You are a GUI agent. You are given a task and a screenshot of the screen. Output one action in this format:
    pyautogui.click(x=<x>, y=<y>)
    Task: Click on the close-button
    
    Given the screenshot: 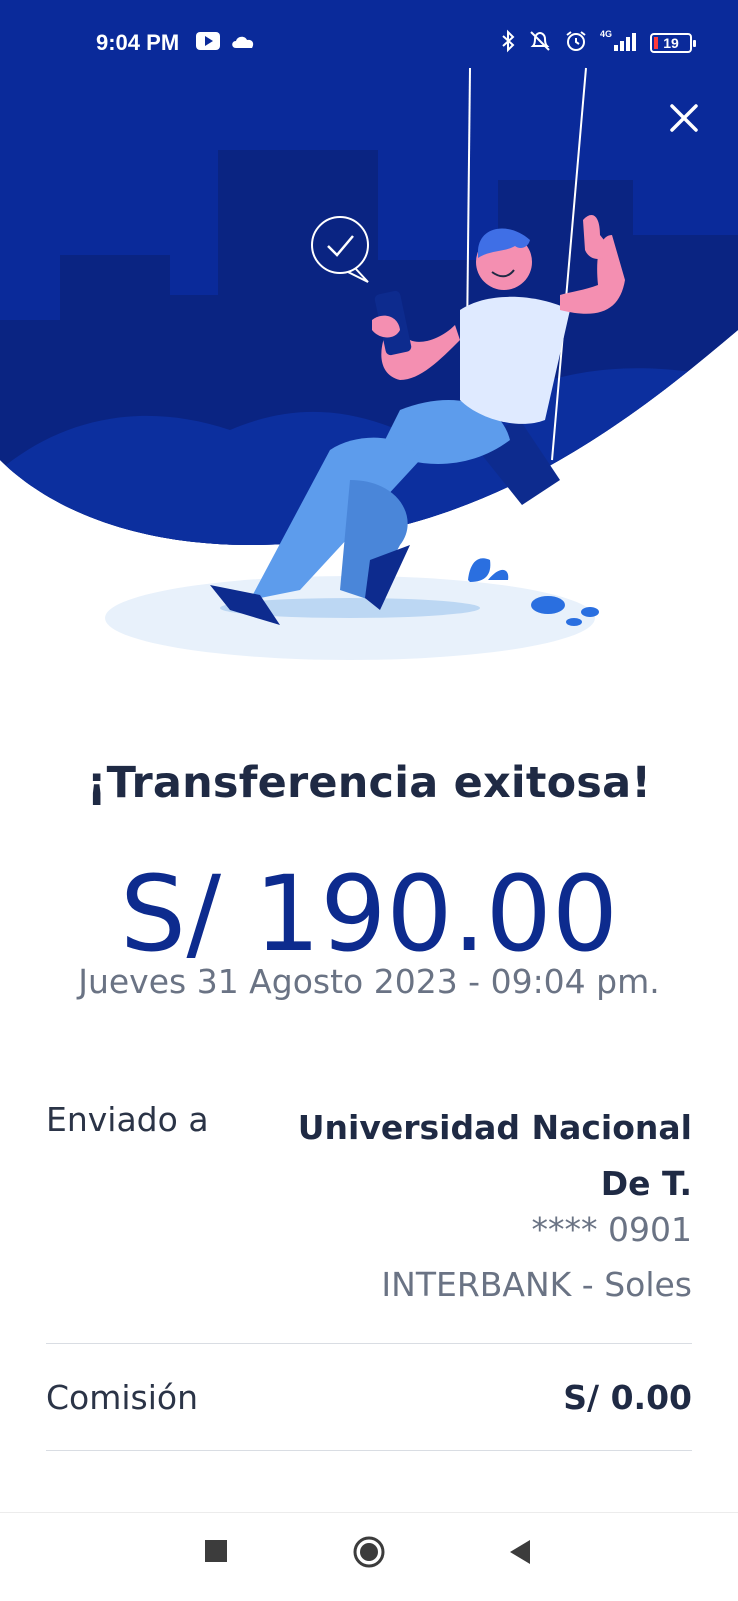 What is the action you would take?
    pyautogui.click(x=684, y=118)
    